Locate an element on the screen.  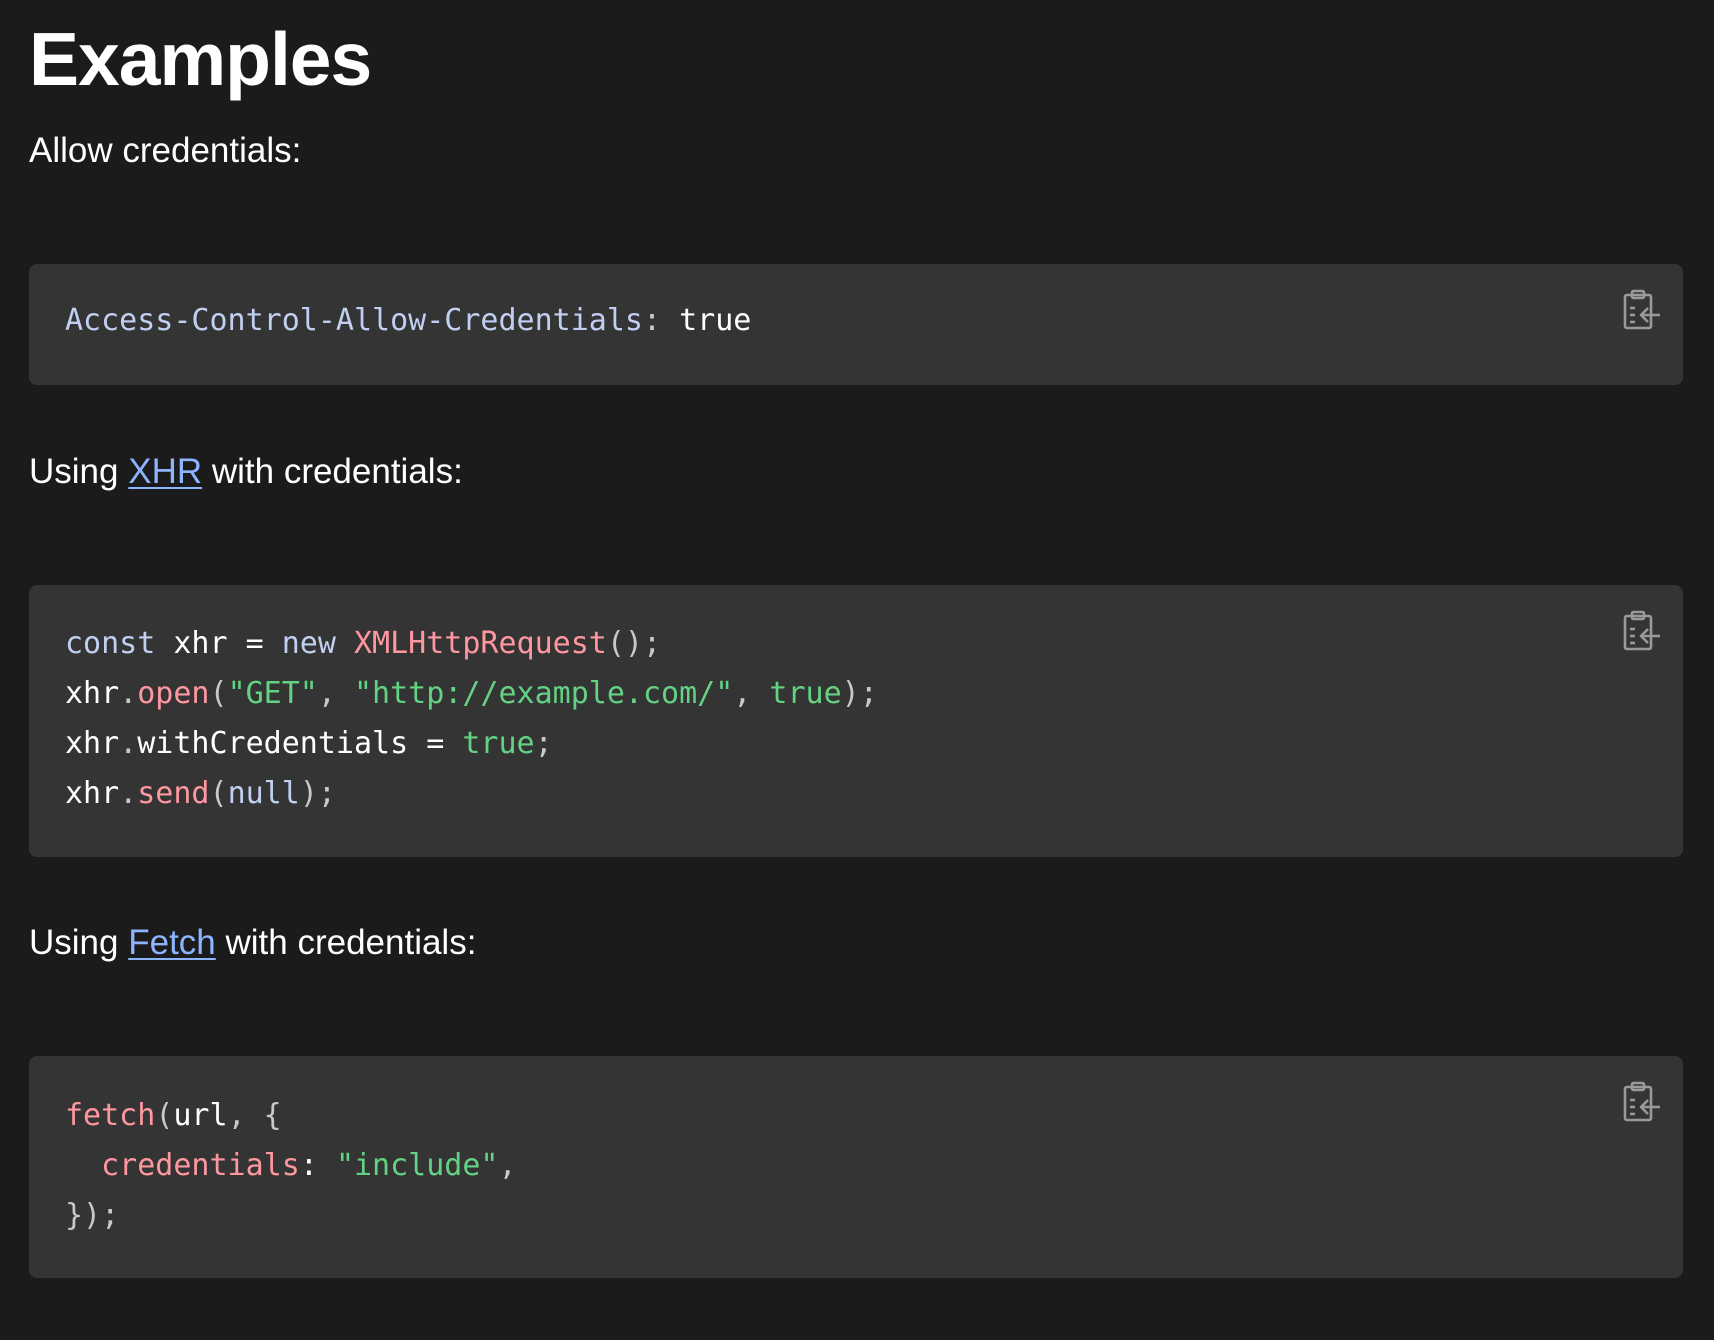
code-line: fetch(url, { is located at coordinates (173, 1115).